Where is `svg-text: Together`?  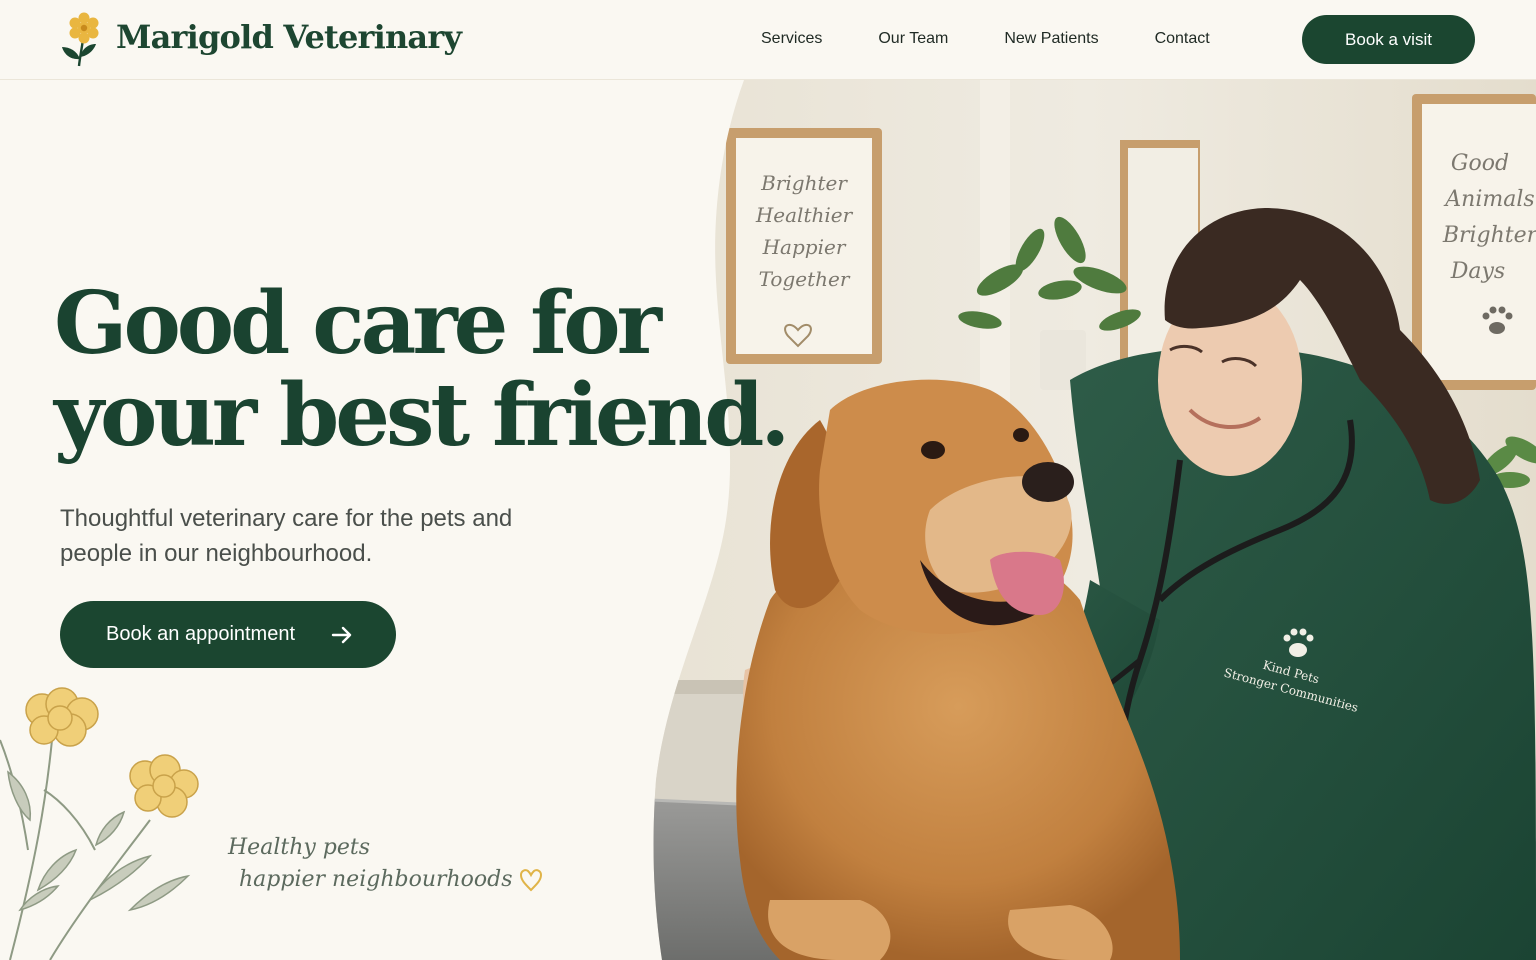
svg-text: Together is located at coordinates (805, 279).